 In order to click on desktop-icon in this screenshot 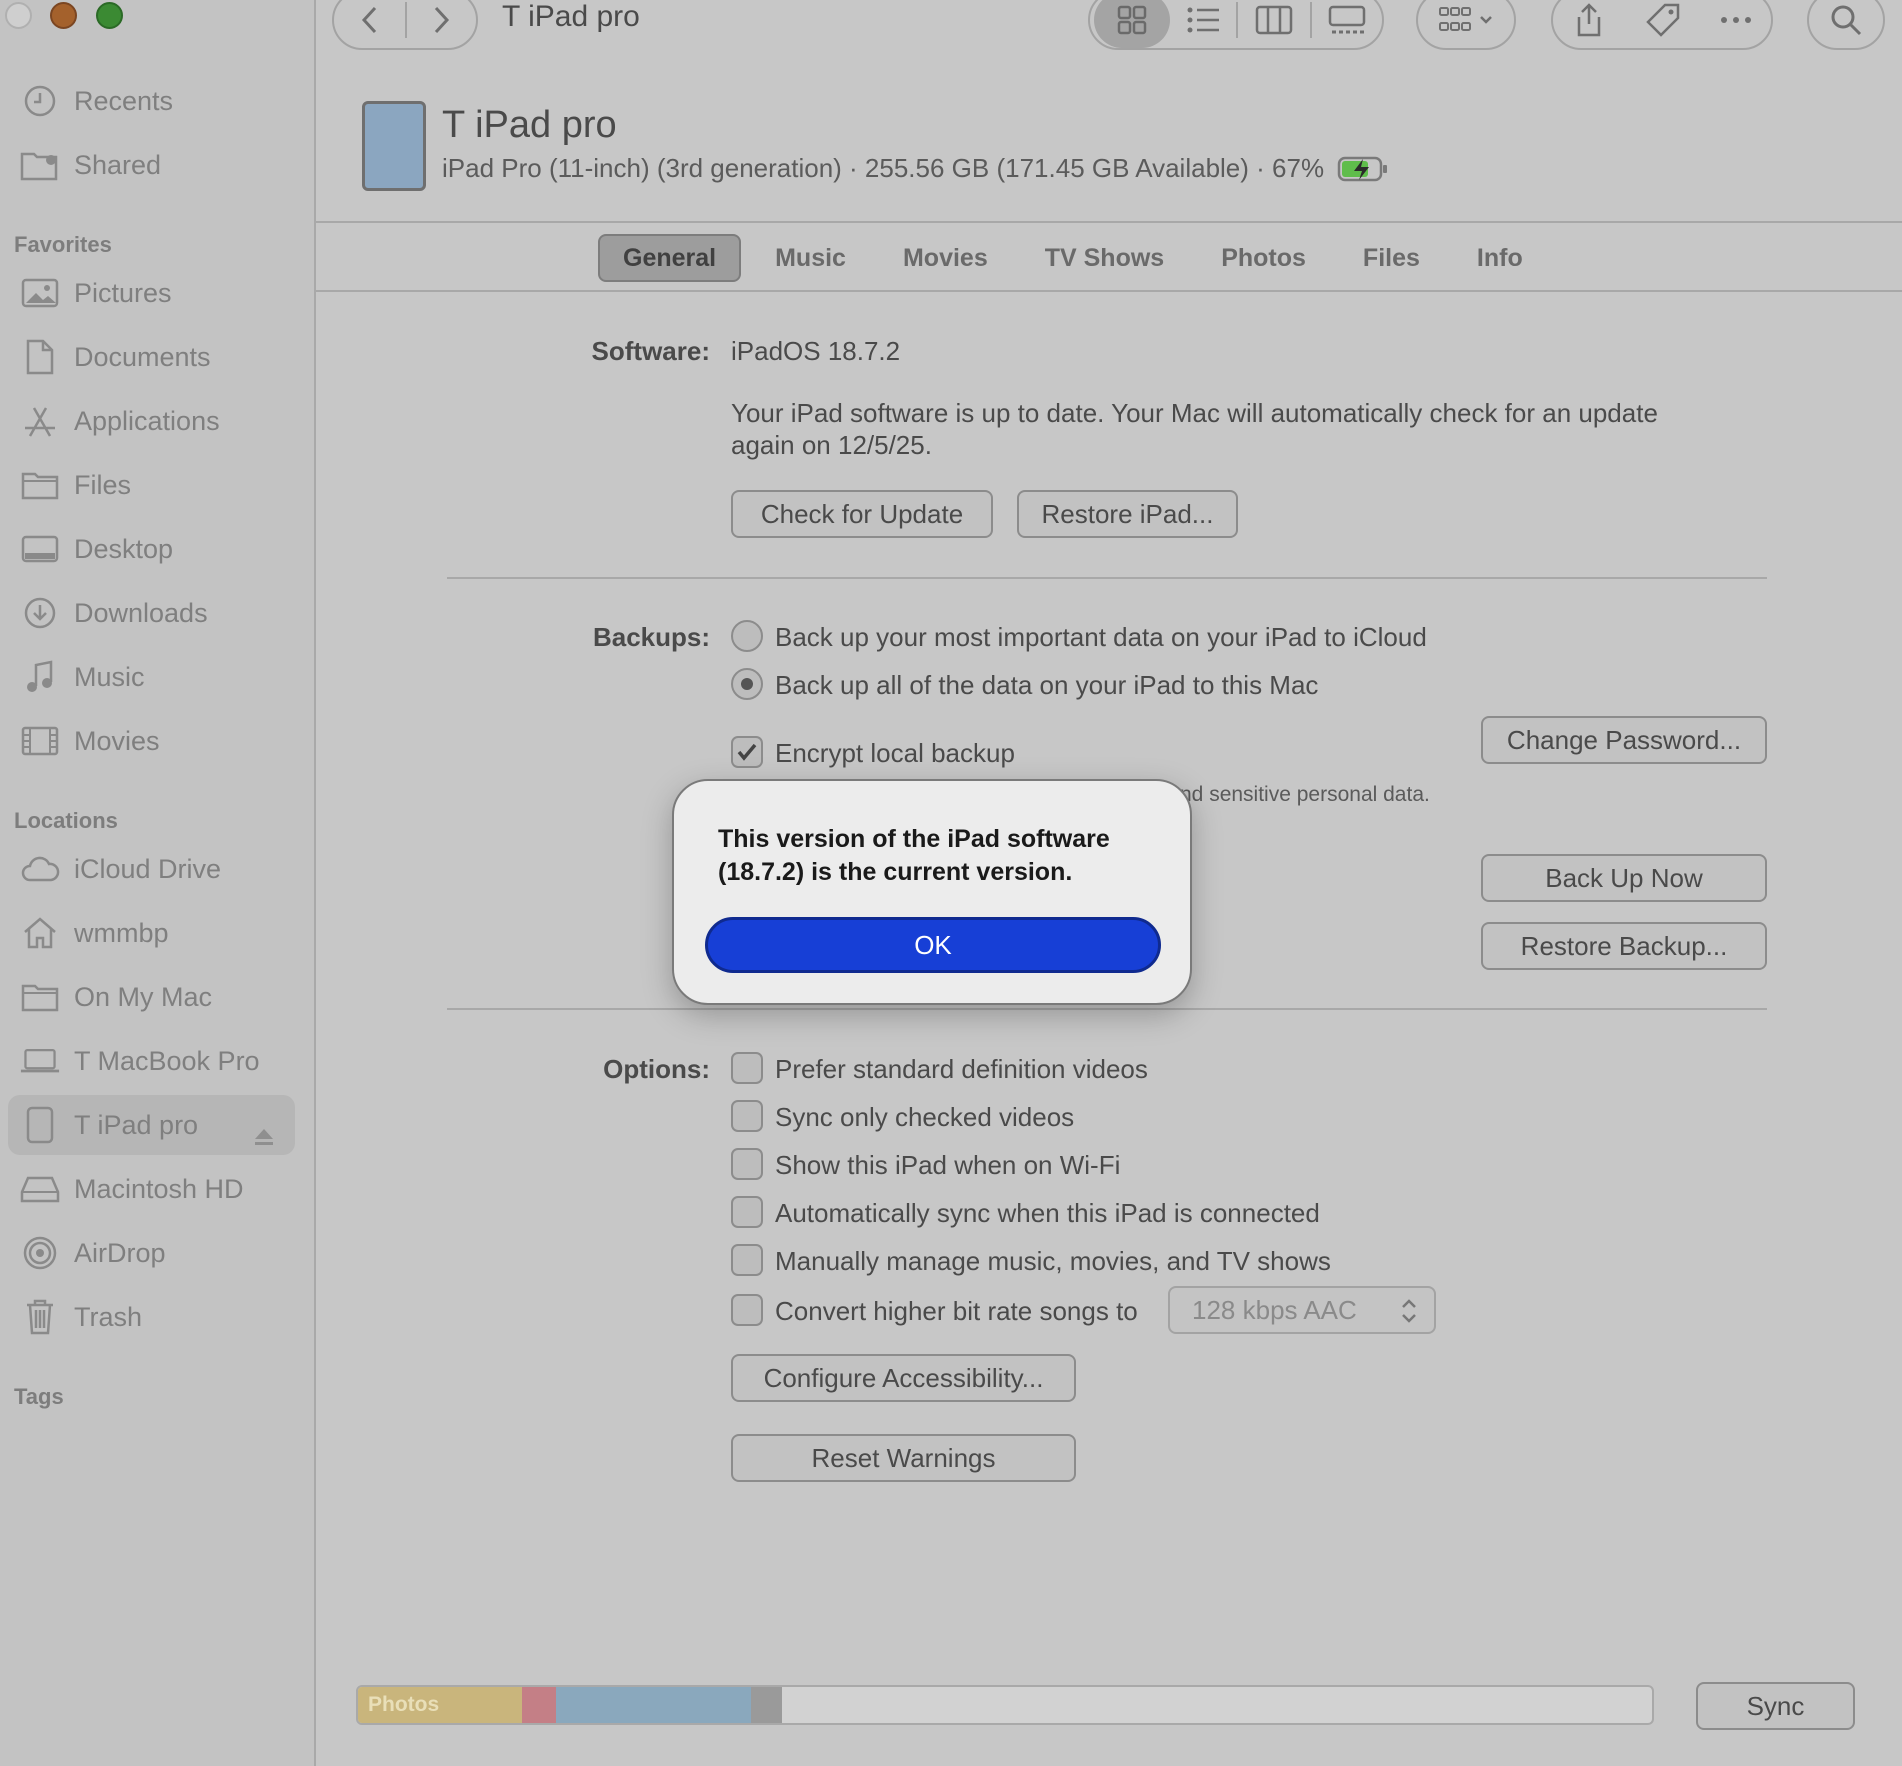, I will do `click(40, 549)`.